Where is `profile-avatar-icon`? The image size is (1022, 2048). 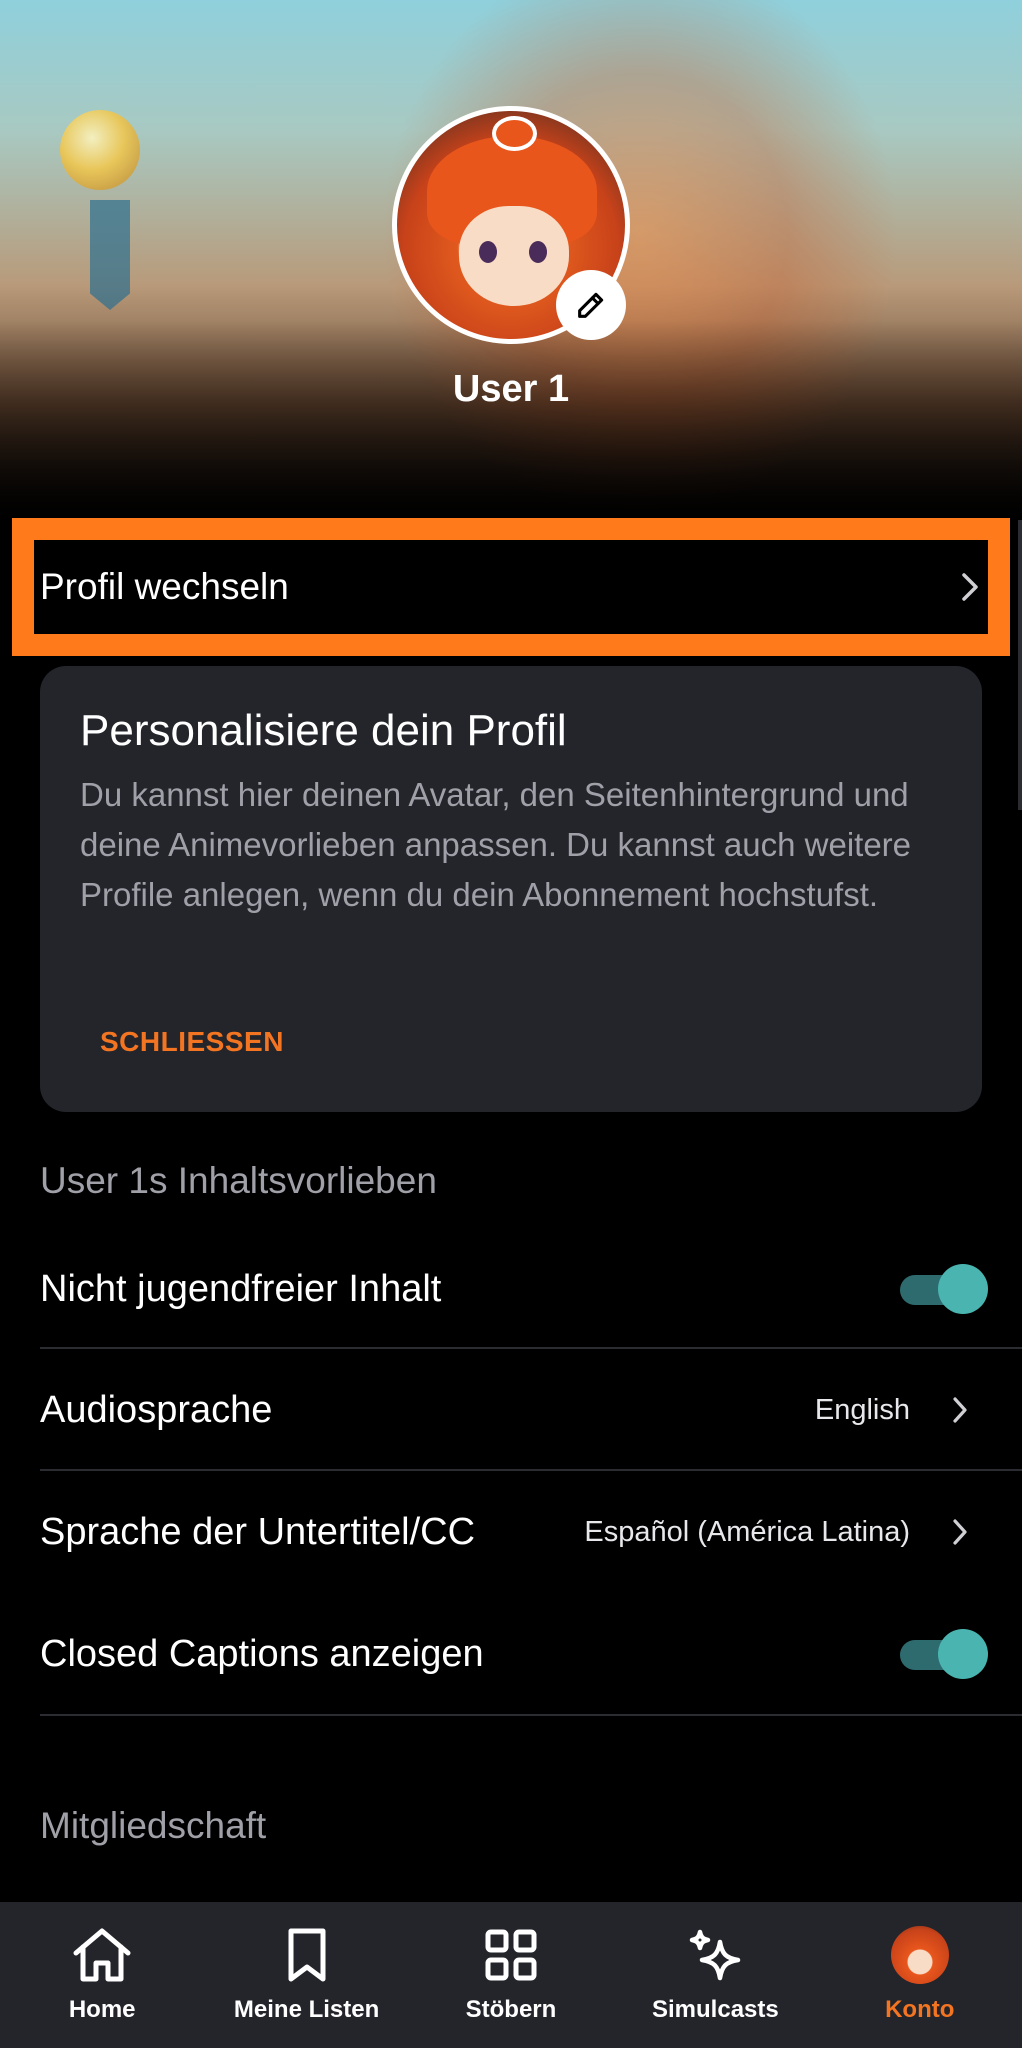 profile-avatar-icon is located at coordinates (919, 1955).